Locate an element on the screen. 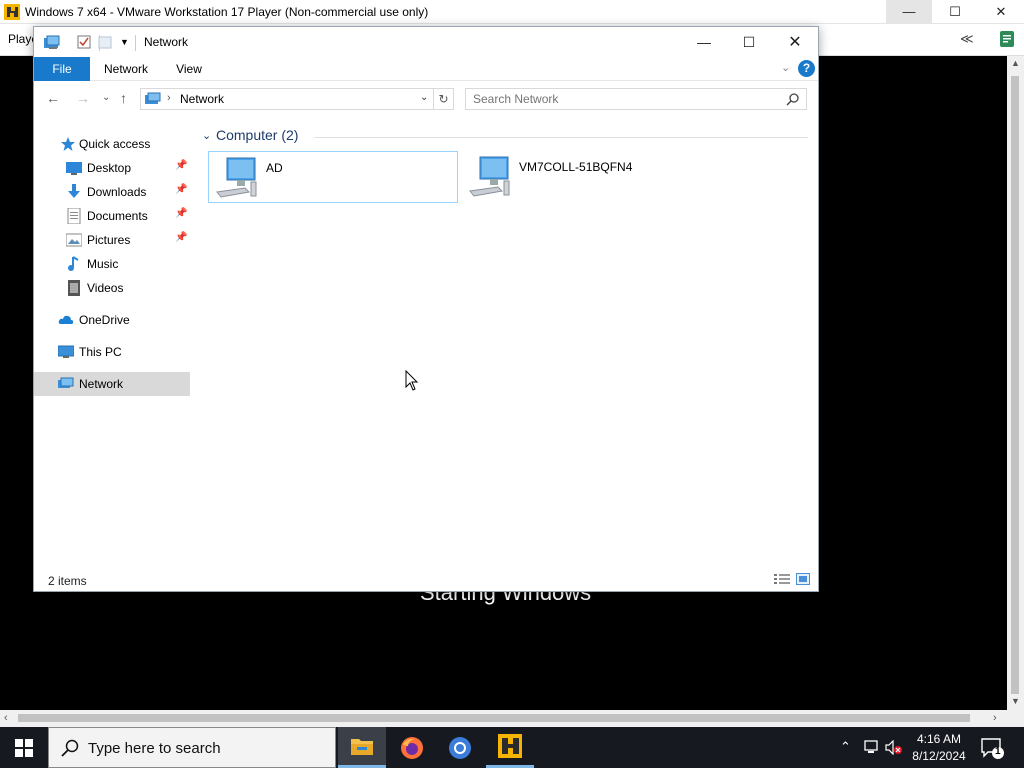  clock-date: 8/12/2024 is located at coordinates (939, 756).